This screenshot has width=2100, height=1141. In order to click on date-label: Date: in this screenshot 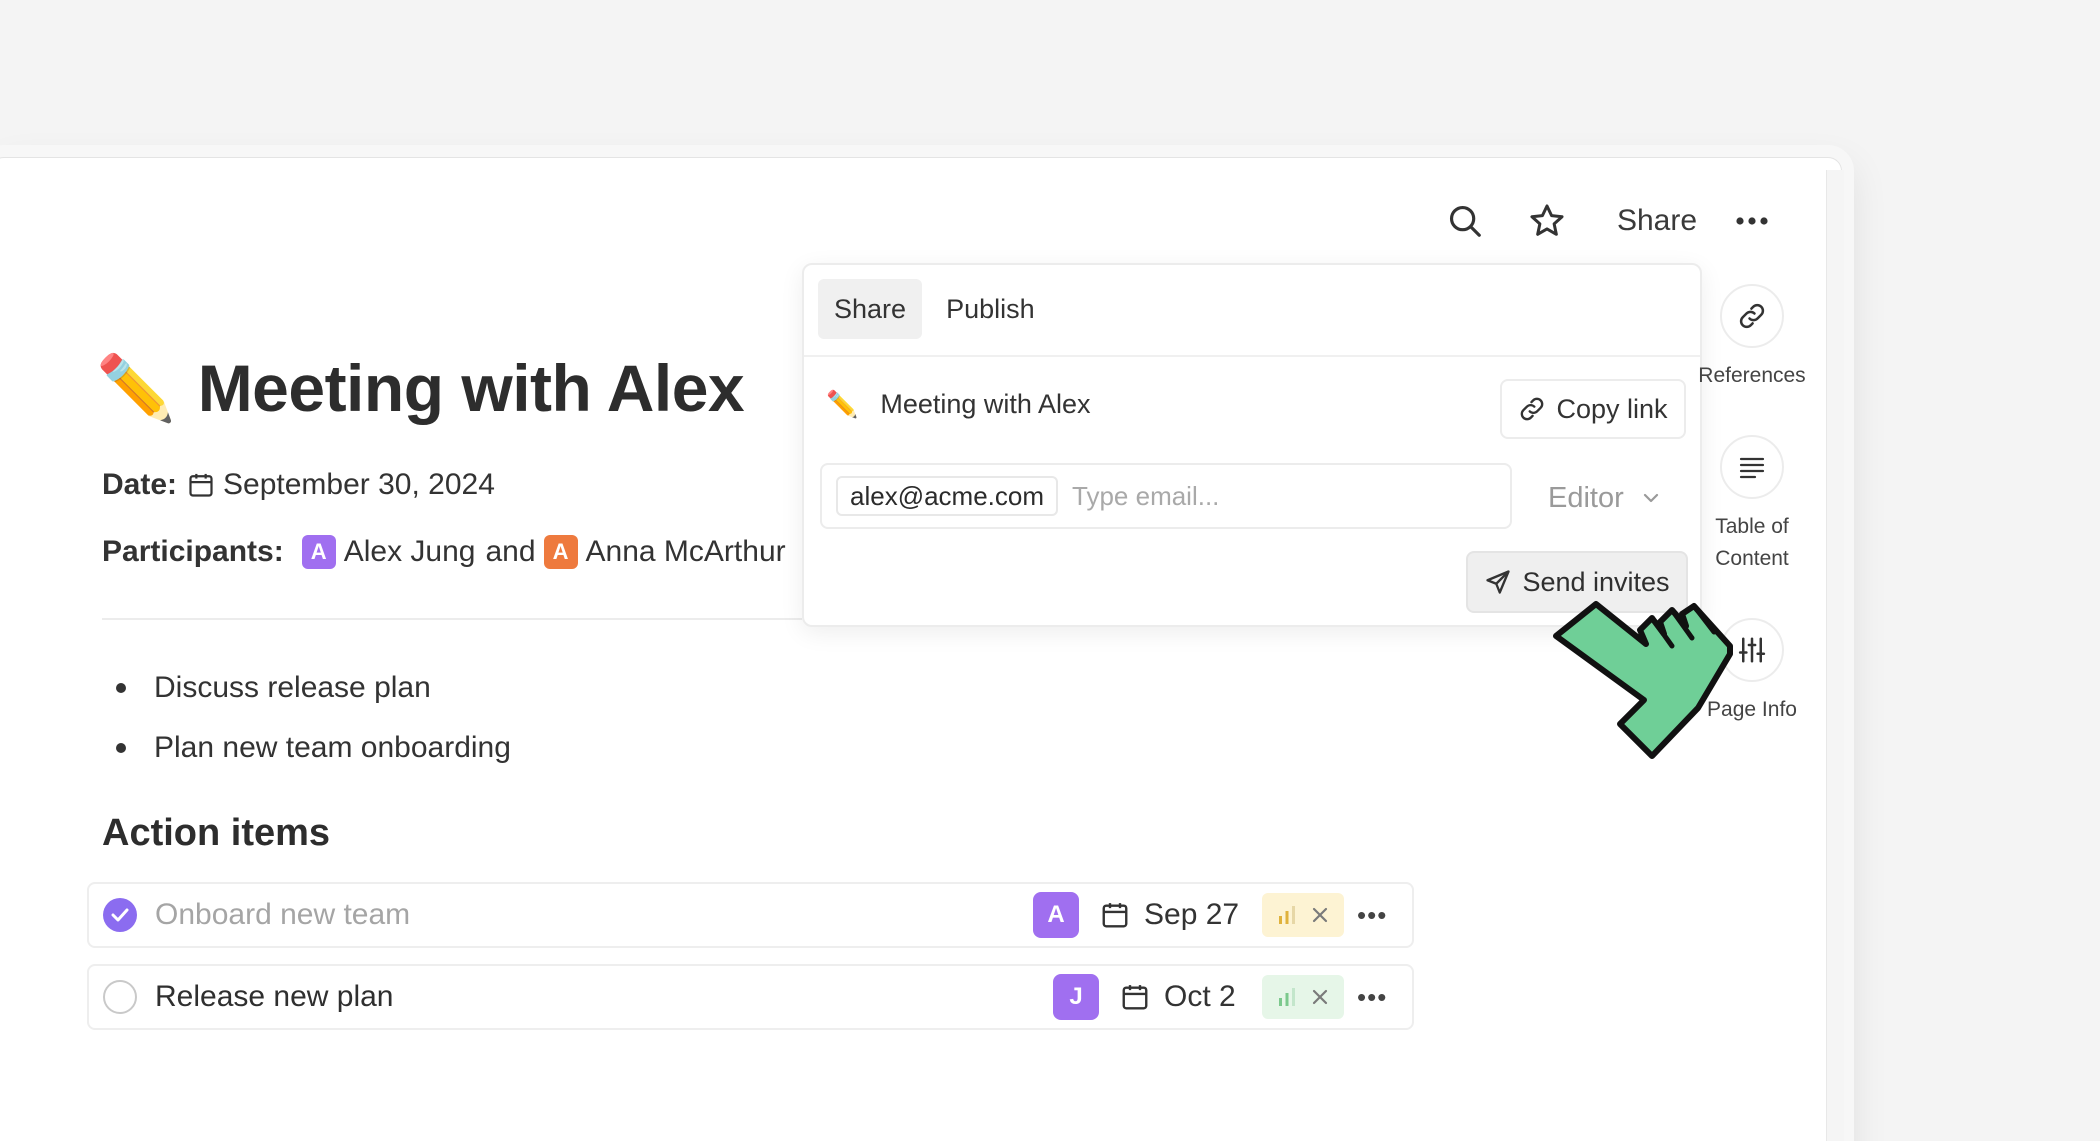, I will do `click(140, 484)`.